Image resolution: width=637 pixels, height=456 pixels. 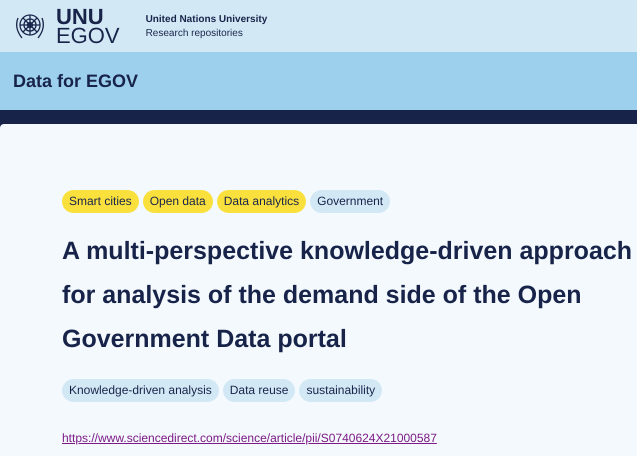 I want to click on keyword-tag: sustainability, so click(x=340, y=390).